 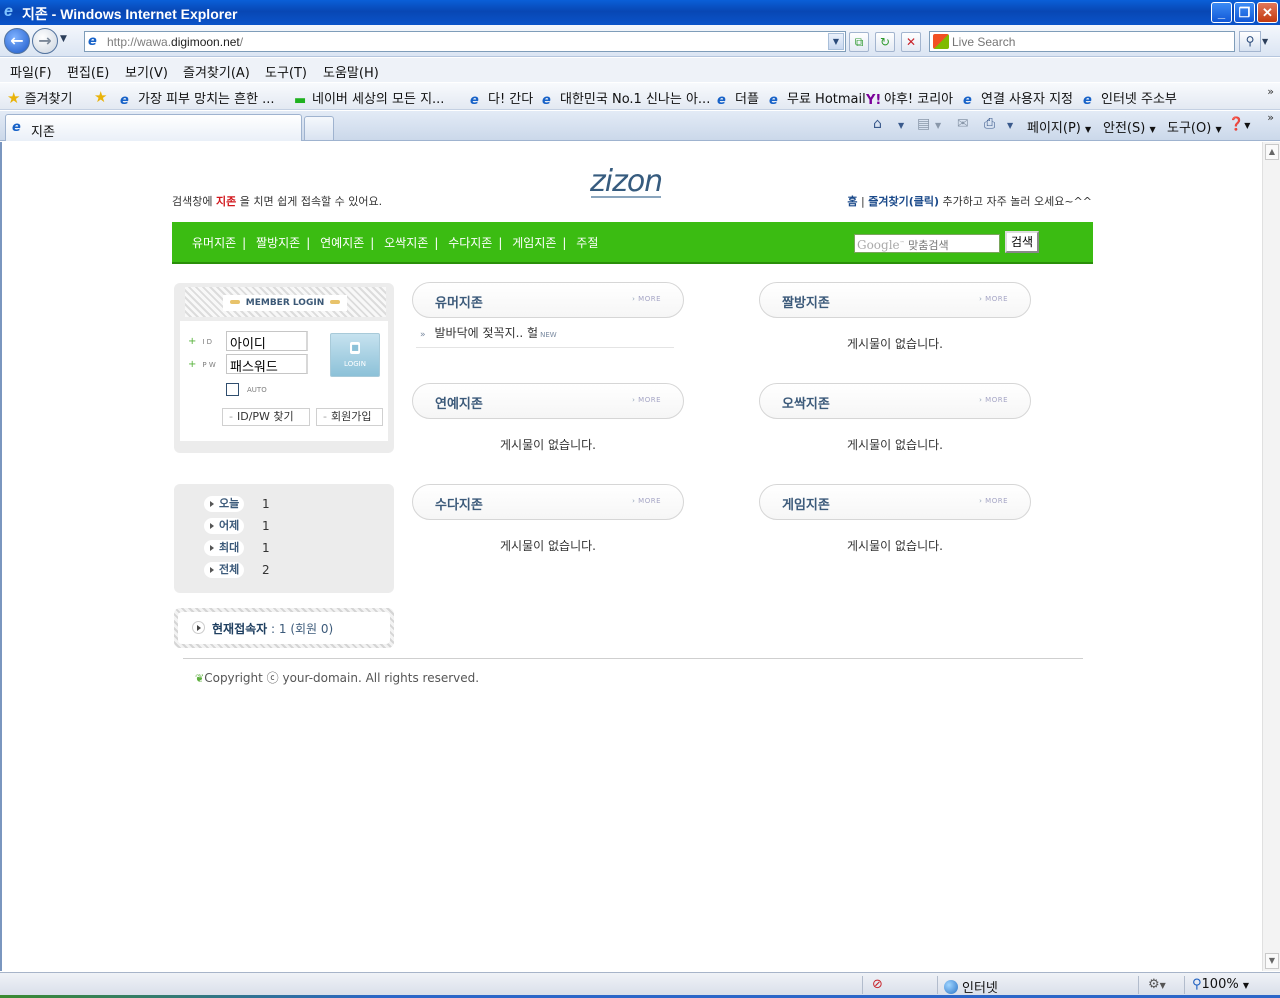 I want to click on more-commands-chevron-icon: », so click(x=1270, y=117).